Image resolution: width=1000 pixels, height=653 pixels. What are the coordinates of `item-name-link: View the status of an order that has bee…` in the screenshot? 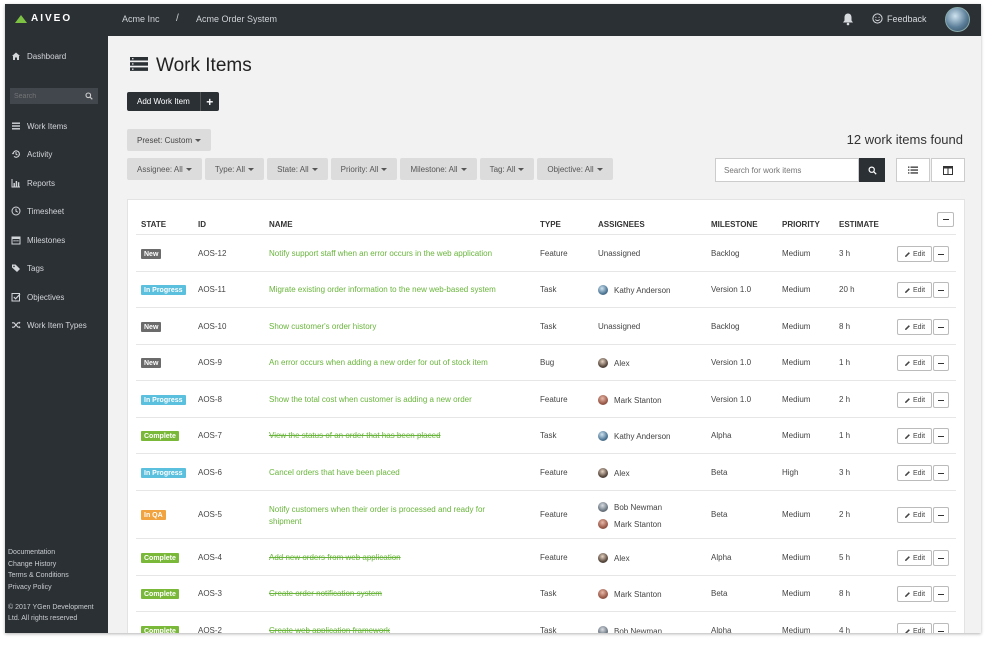 It's located at (394, 436).